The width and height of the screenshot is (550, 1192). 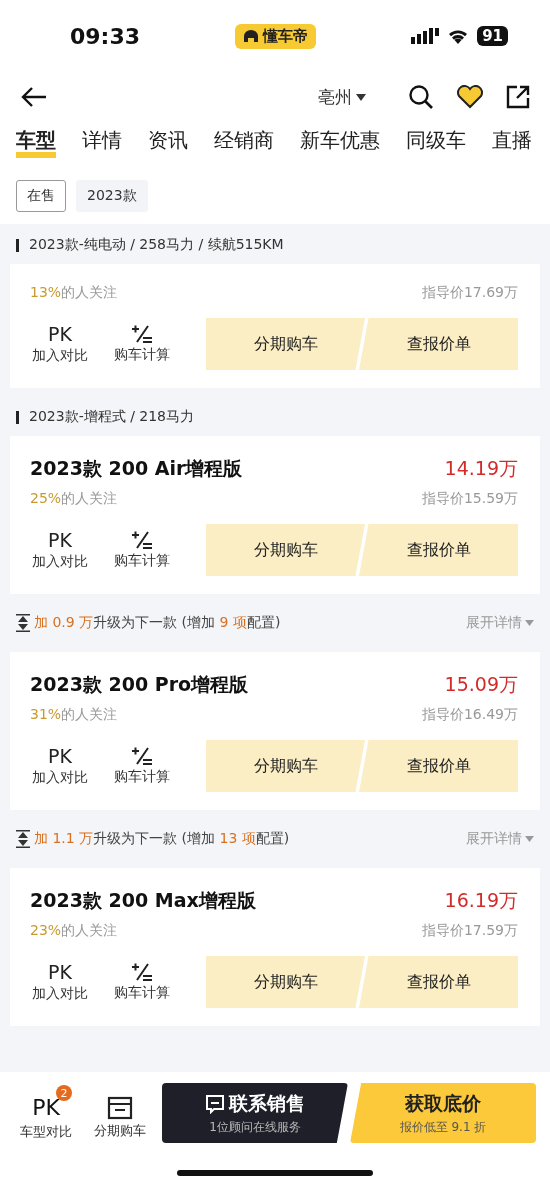 What do you see at coordinates (469, 499) in the screenshot?
I see `guide-price: 指导价15.59万` at bounding box center [469, 499].